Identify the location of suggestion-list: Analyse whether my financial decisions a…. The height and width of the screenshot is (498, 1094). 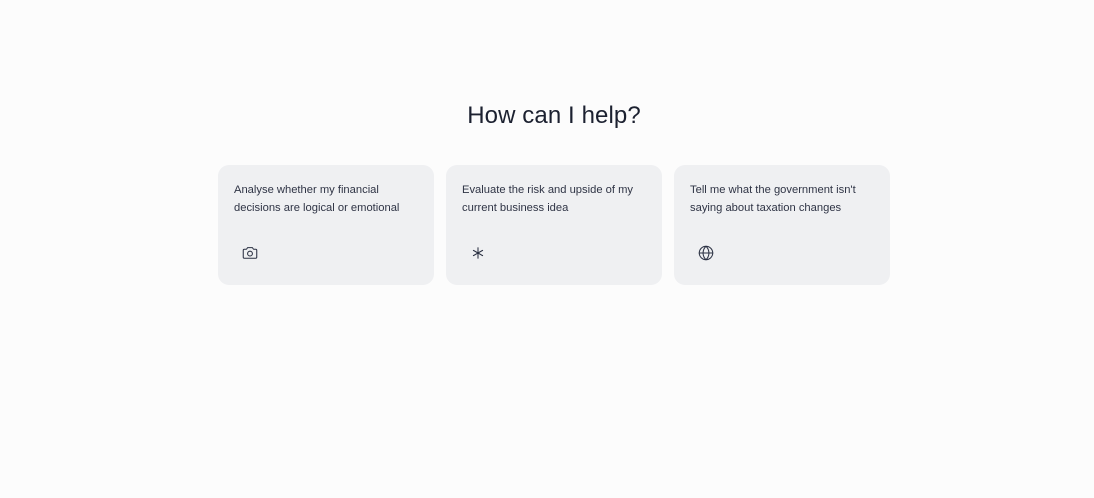
(554, 225).